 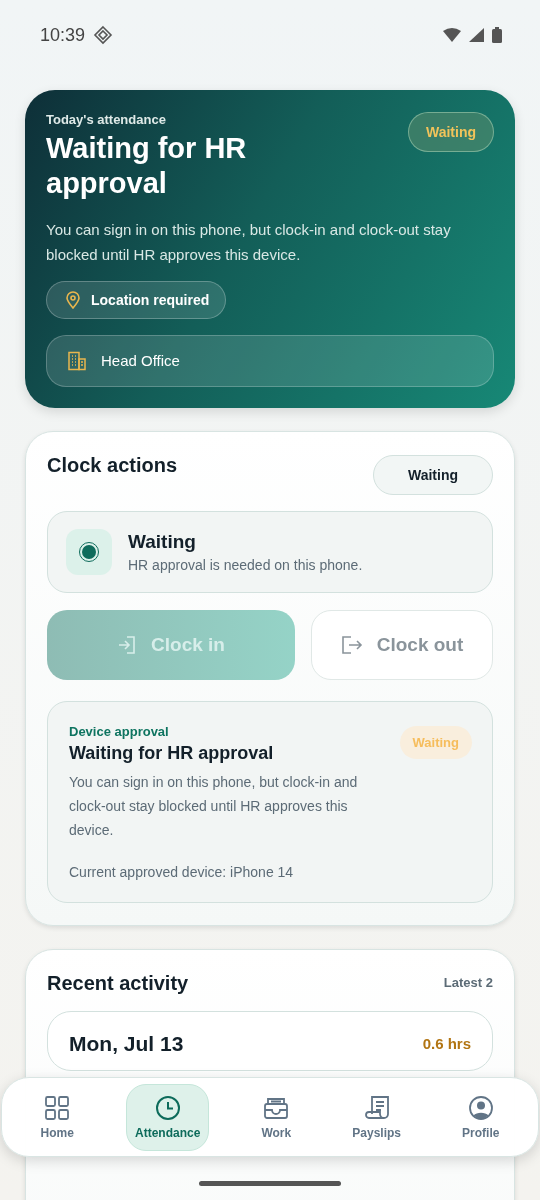 What do you see at coordinates (172, 753) in the screenshot?
I see `panel-title: Waiting for HR approval` at bounding box center [172, 753].